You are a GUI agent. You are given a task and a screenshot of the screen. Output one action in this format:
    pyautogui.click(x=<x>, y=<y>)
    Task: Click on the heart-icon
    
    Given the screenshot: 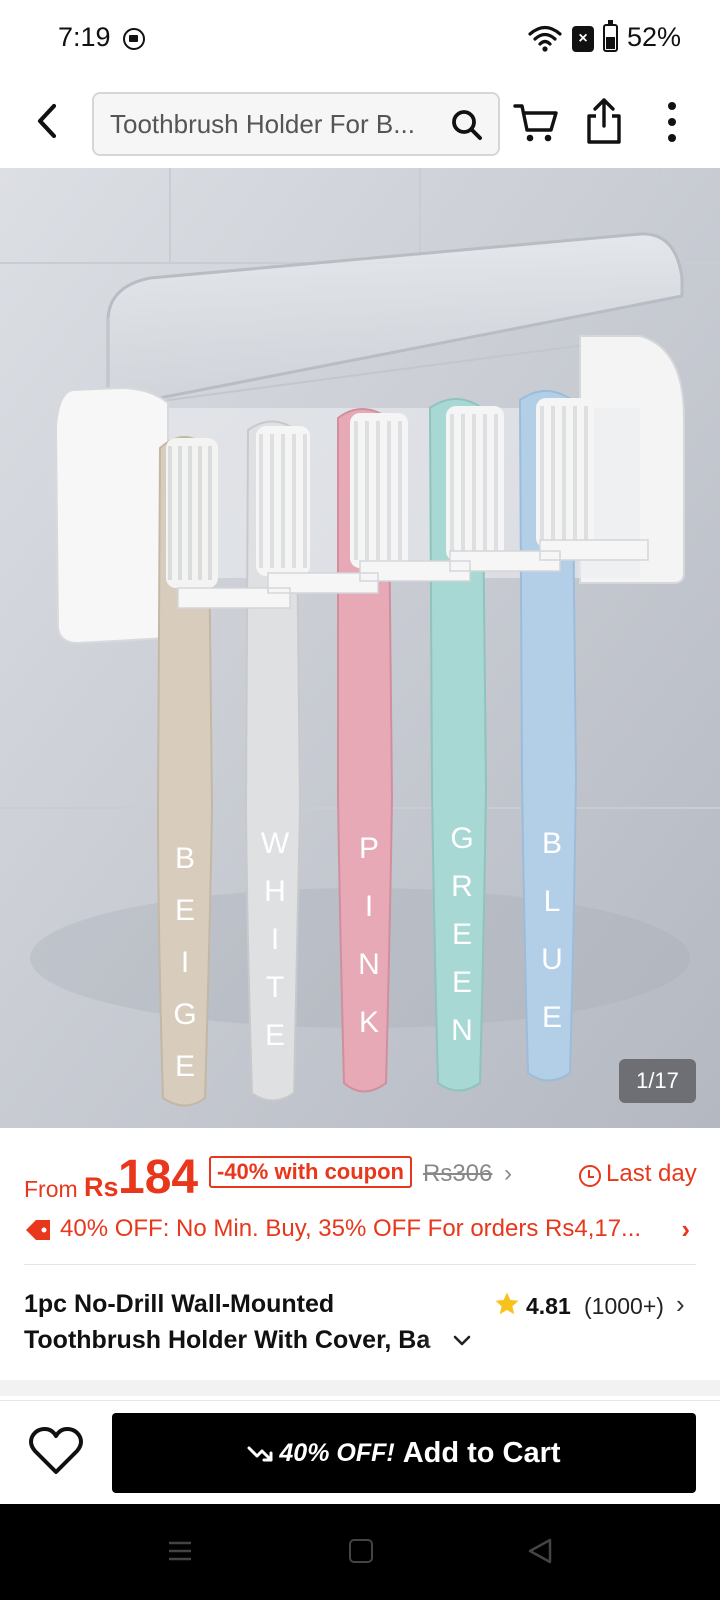 What is the action you would take?
    pyautogui.click(x=56, y=1451)
    